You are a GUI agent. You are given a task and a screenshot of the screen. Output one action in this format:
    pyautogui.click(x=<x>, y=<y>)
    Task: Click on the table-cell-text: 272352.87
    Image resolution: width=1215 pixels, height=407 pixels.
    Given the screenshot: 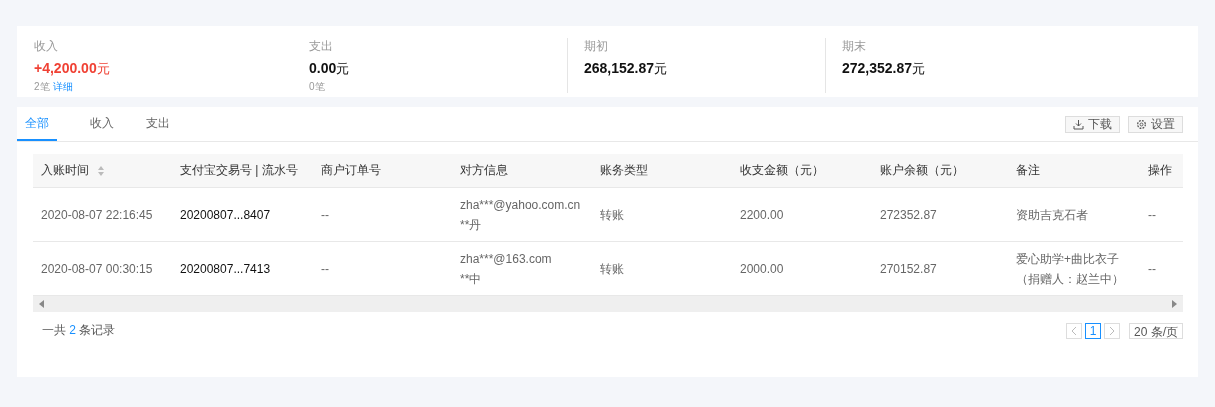 What is the action you would take?
    pyautogui.click(x=908, y=215)
    